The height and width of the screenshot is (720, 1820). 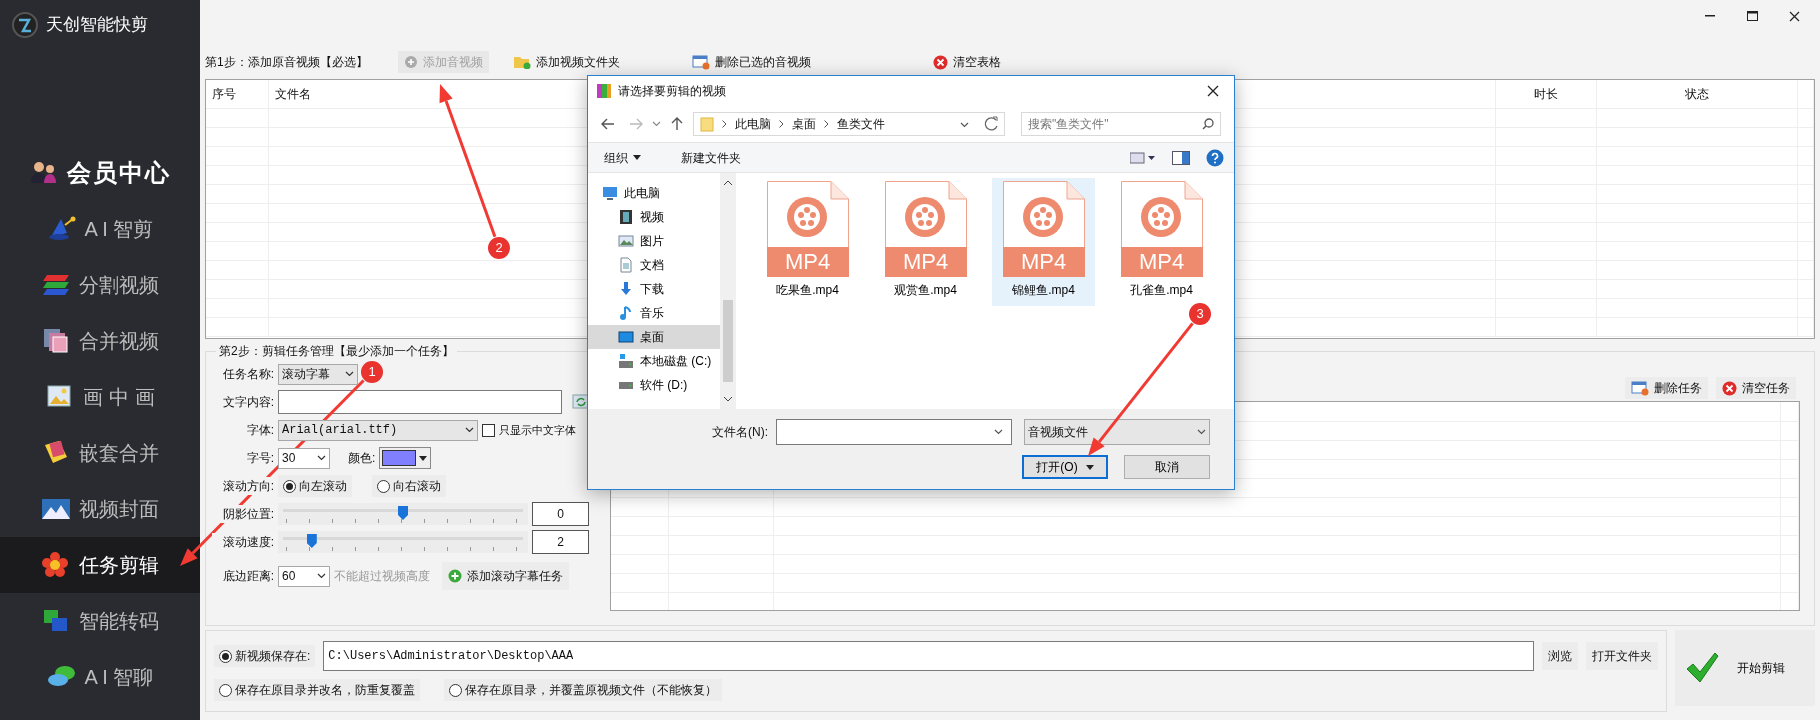 I want to click on toolbar-button: 删除已选的音视频, so click(x=751, y=62).